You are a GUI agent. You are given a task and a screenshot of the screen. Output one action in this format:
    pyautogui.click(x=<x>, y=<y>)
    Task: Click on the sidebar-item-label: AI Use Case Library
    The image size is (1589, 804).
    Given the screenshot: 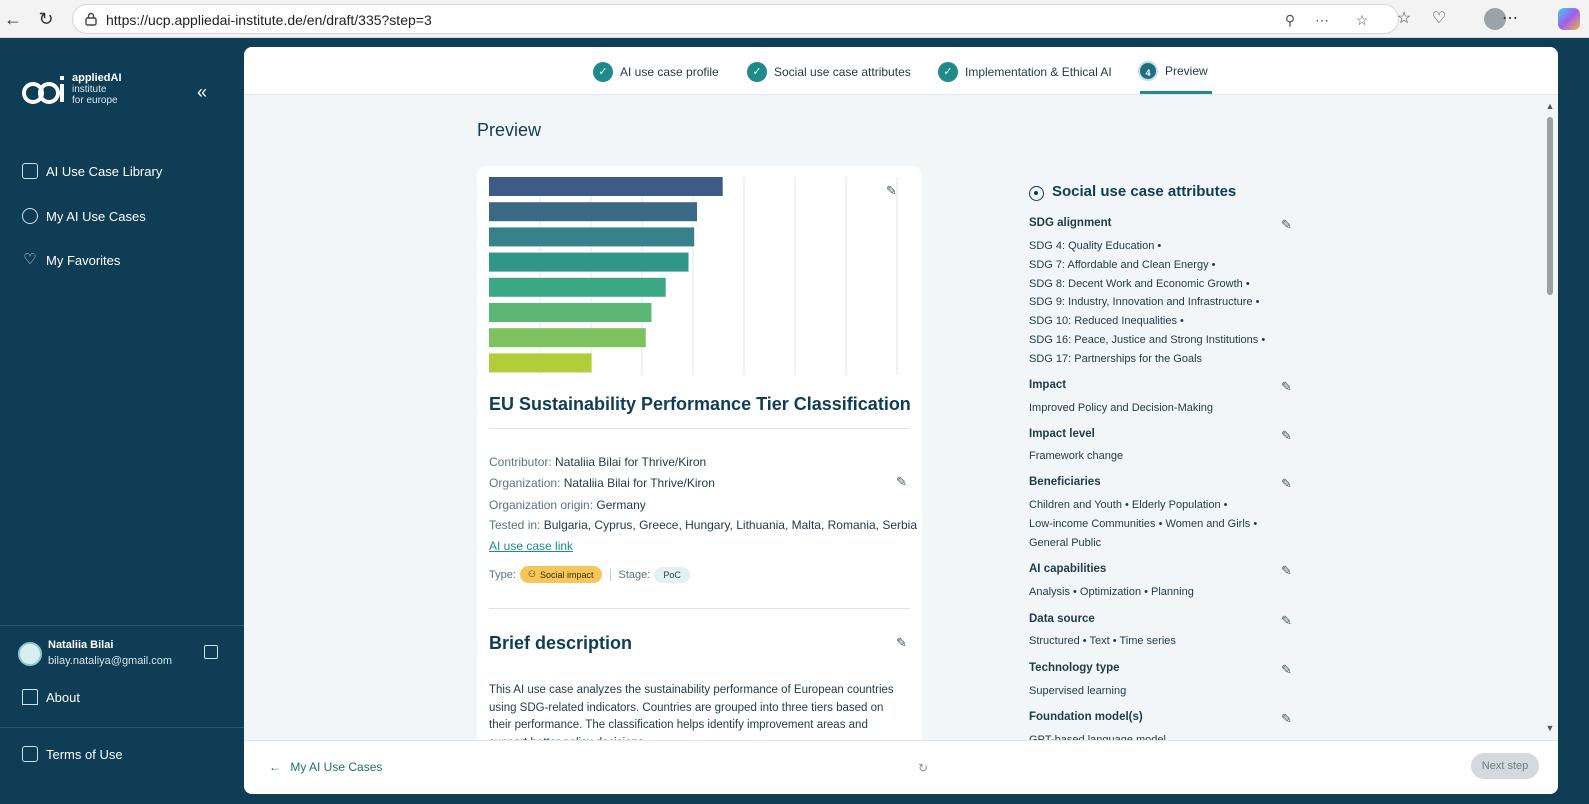 What is the action you would take?
    pyautogui.click(x=104, y=171)
    